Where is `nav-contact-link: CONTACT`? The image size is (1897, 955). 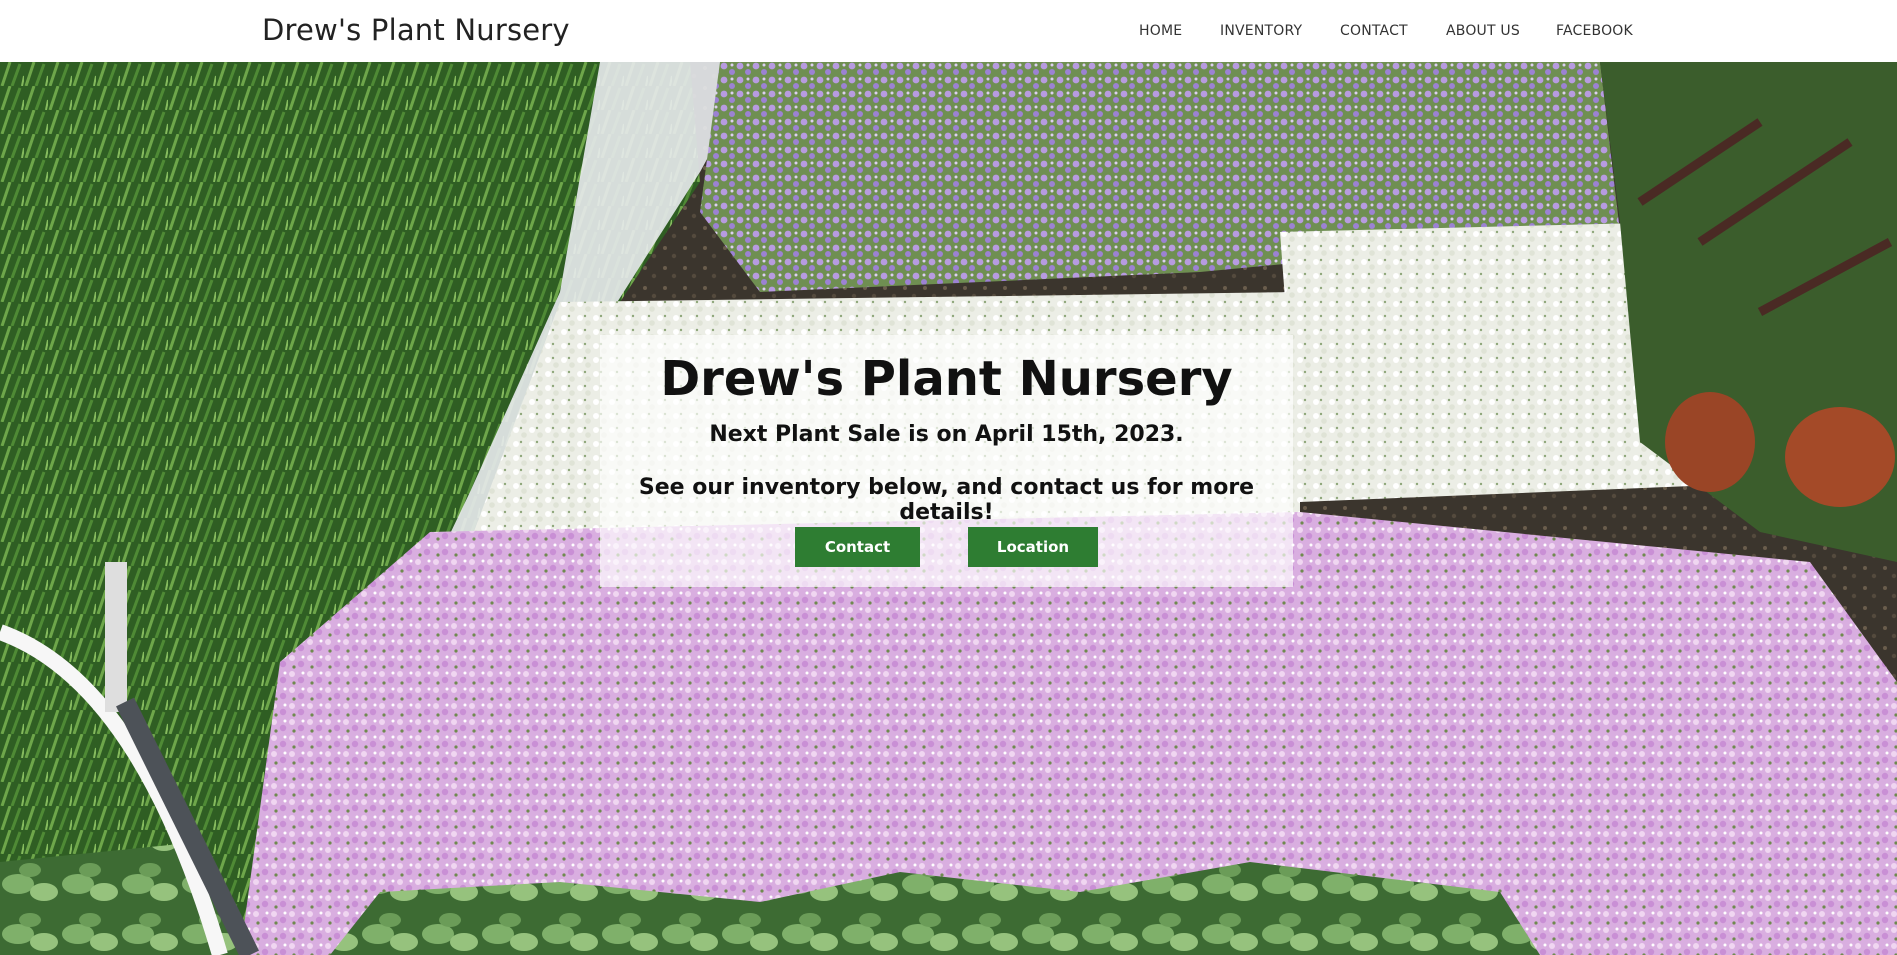 nav-contact-link: CONTACT is located at coordinates (1374, 31).